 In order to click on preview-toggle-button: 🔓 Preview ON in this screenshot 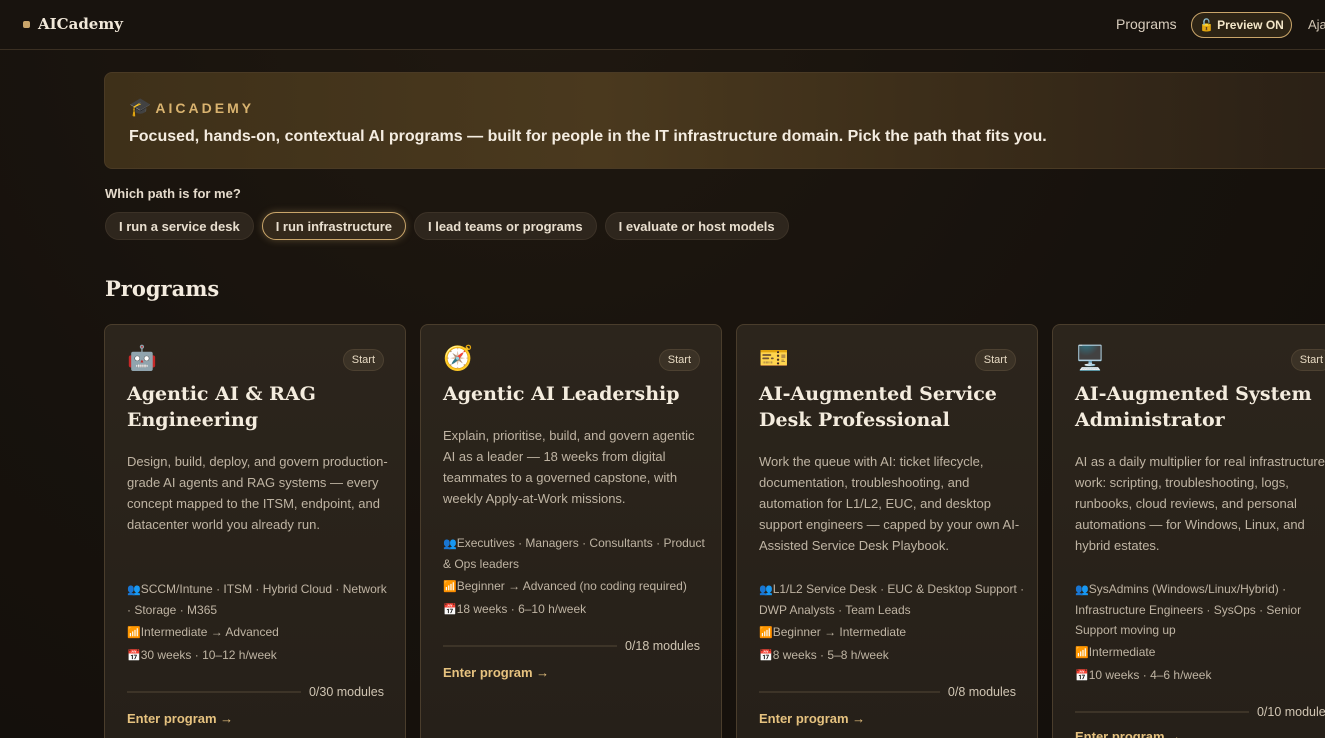, I will do `click(1241, 25)`.